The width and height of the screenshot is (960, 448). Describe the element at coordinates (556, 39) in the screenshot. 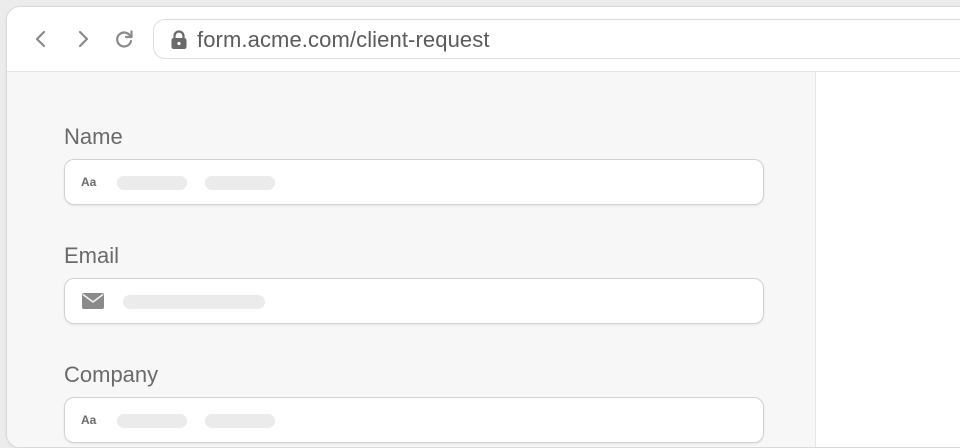

I see `address-bar: form.acme.com/client-request` at that location.